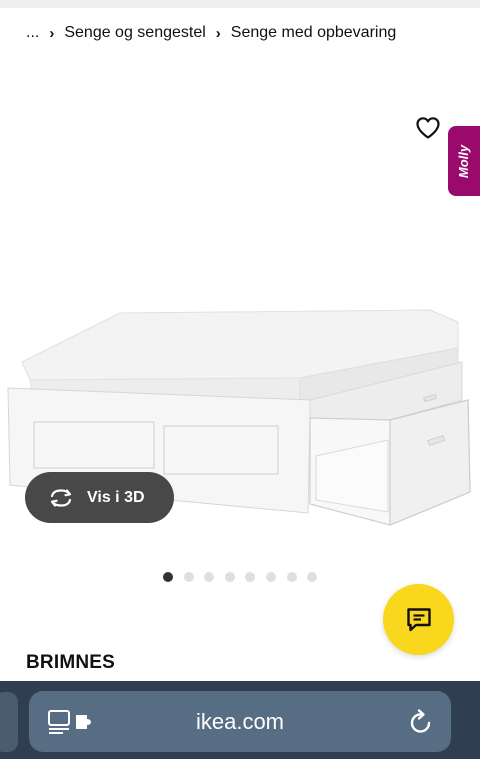  I want to click on rotate-3d-icon, so click(61, 498).